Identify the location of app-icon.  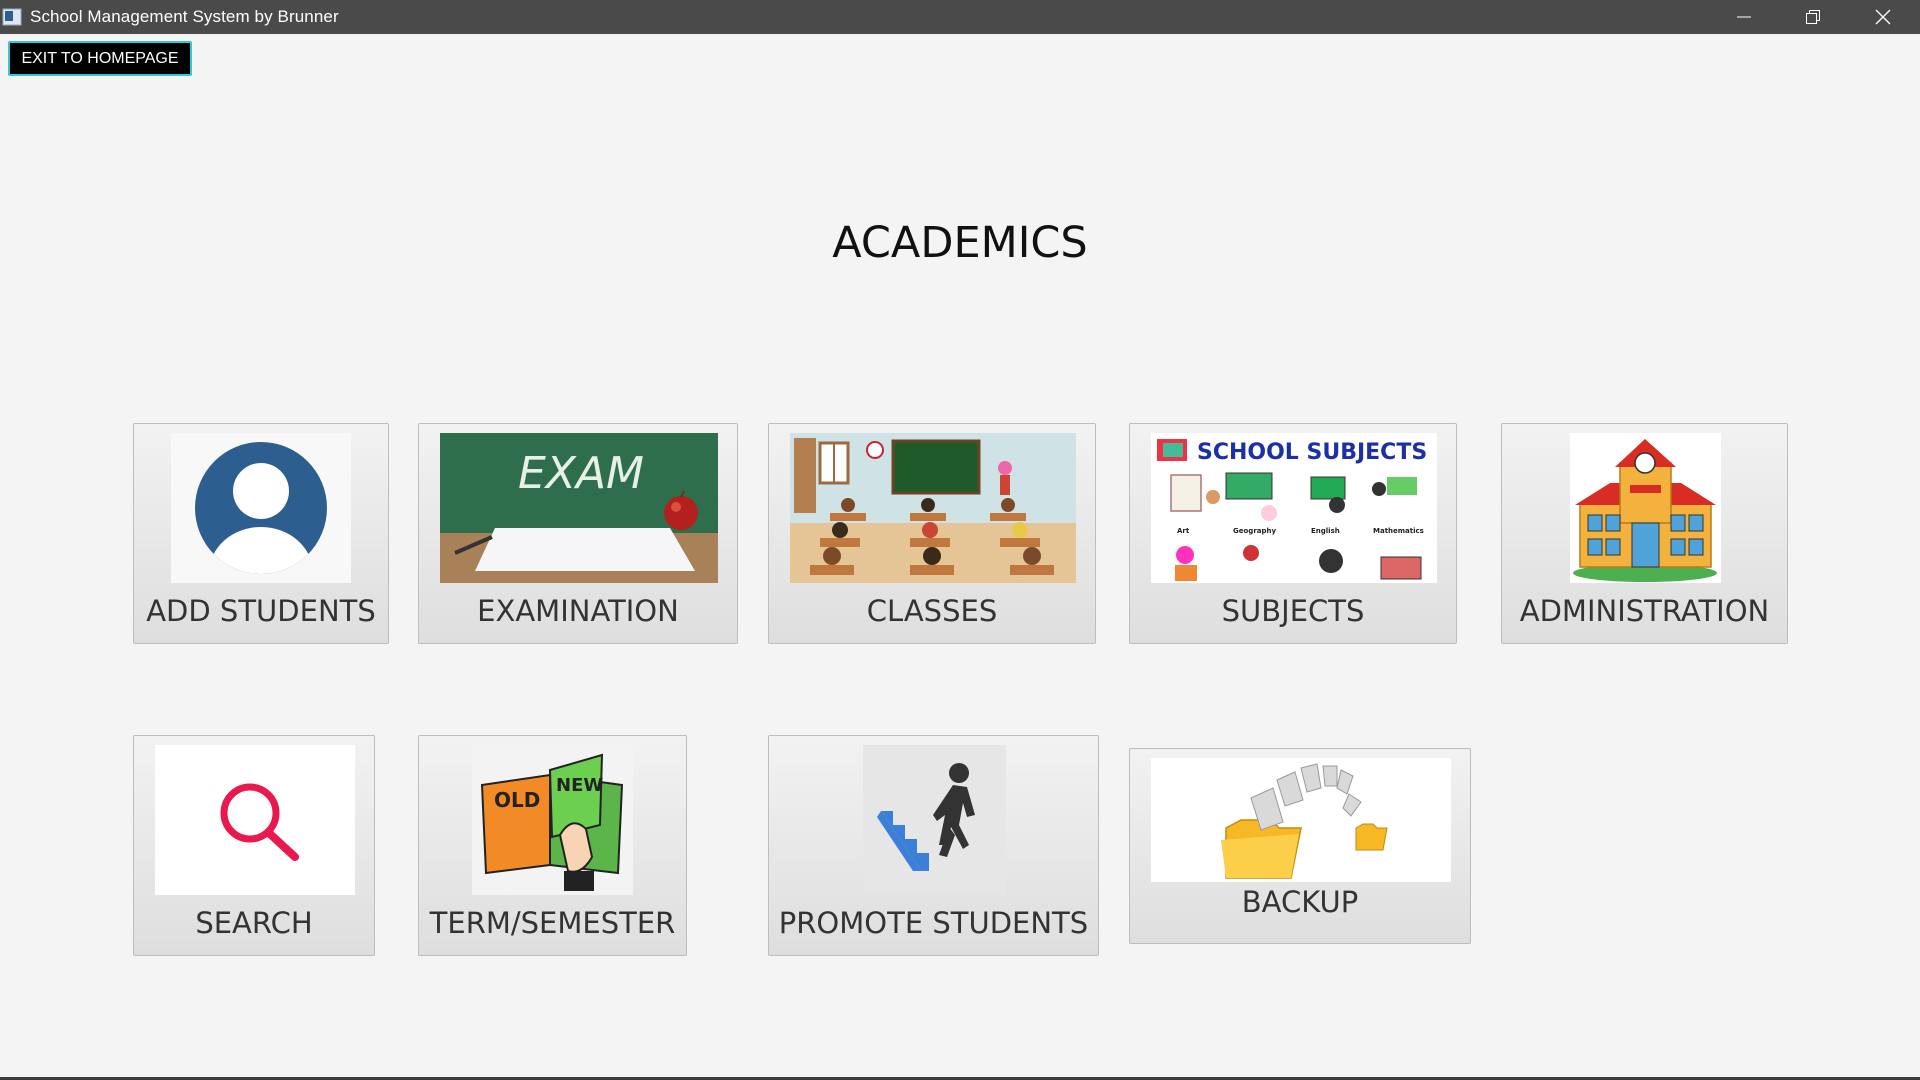
(12, 17).